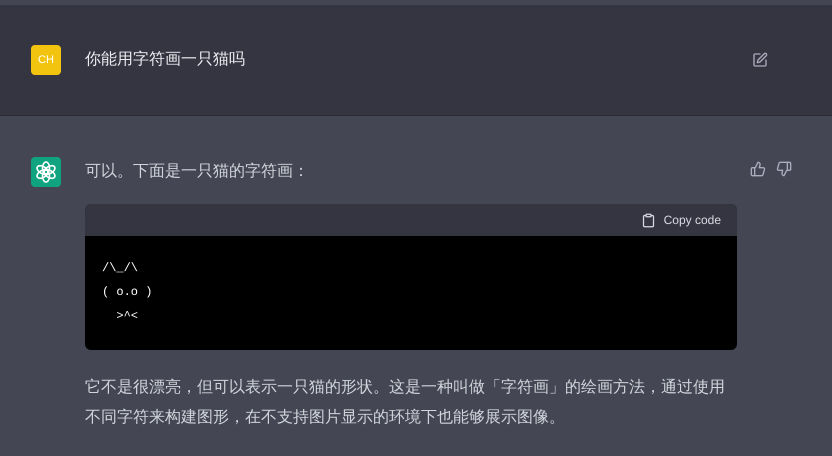 Image resolution: width=832 pixels, height=456 pixels. What do you see at coordinates (197, 172) in the screenshot?
I see `assistant-intro-text: 可以。下面是一只猫的字符画：` at bounding box center [197, 172].